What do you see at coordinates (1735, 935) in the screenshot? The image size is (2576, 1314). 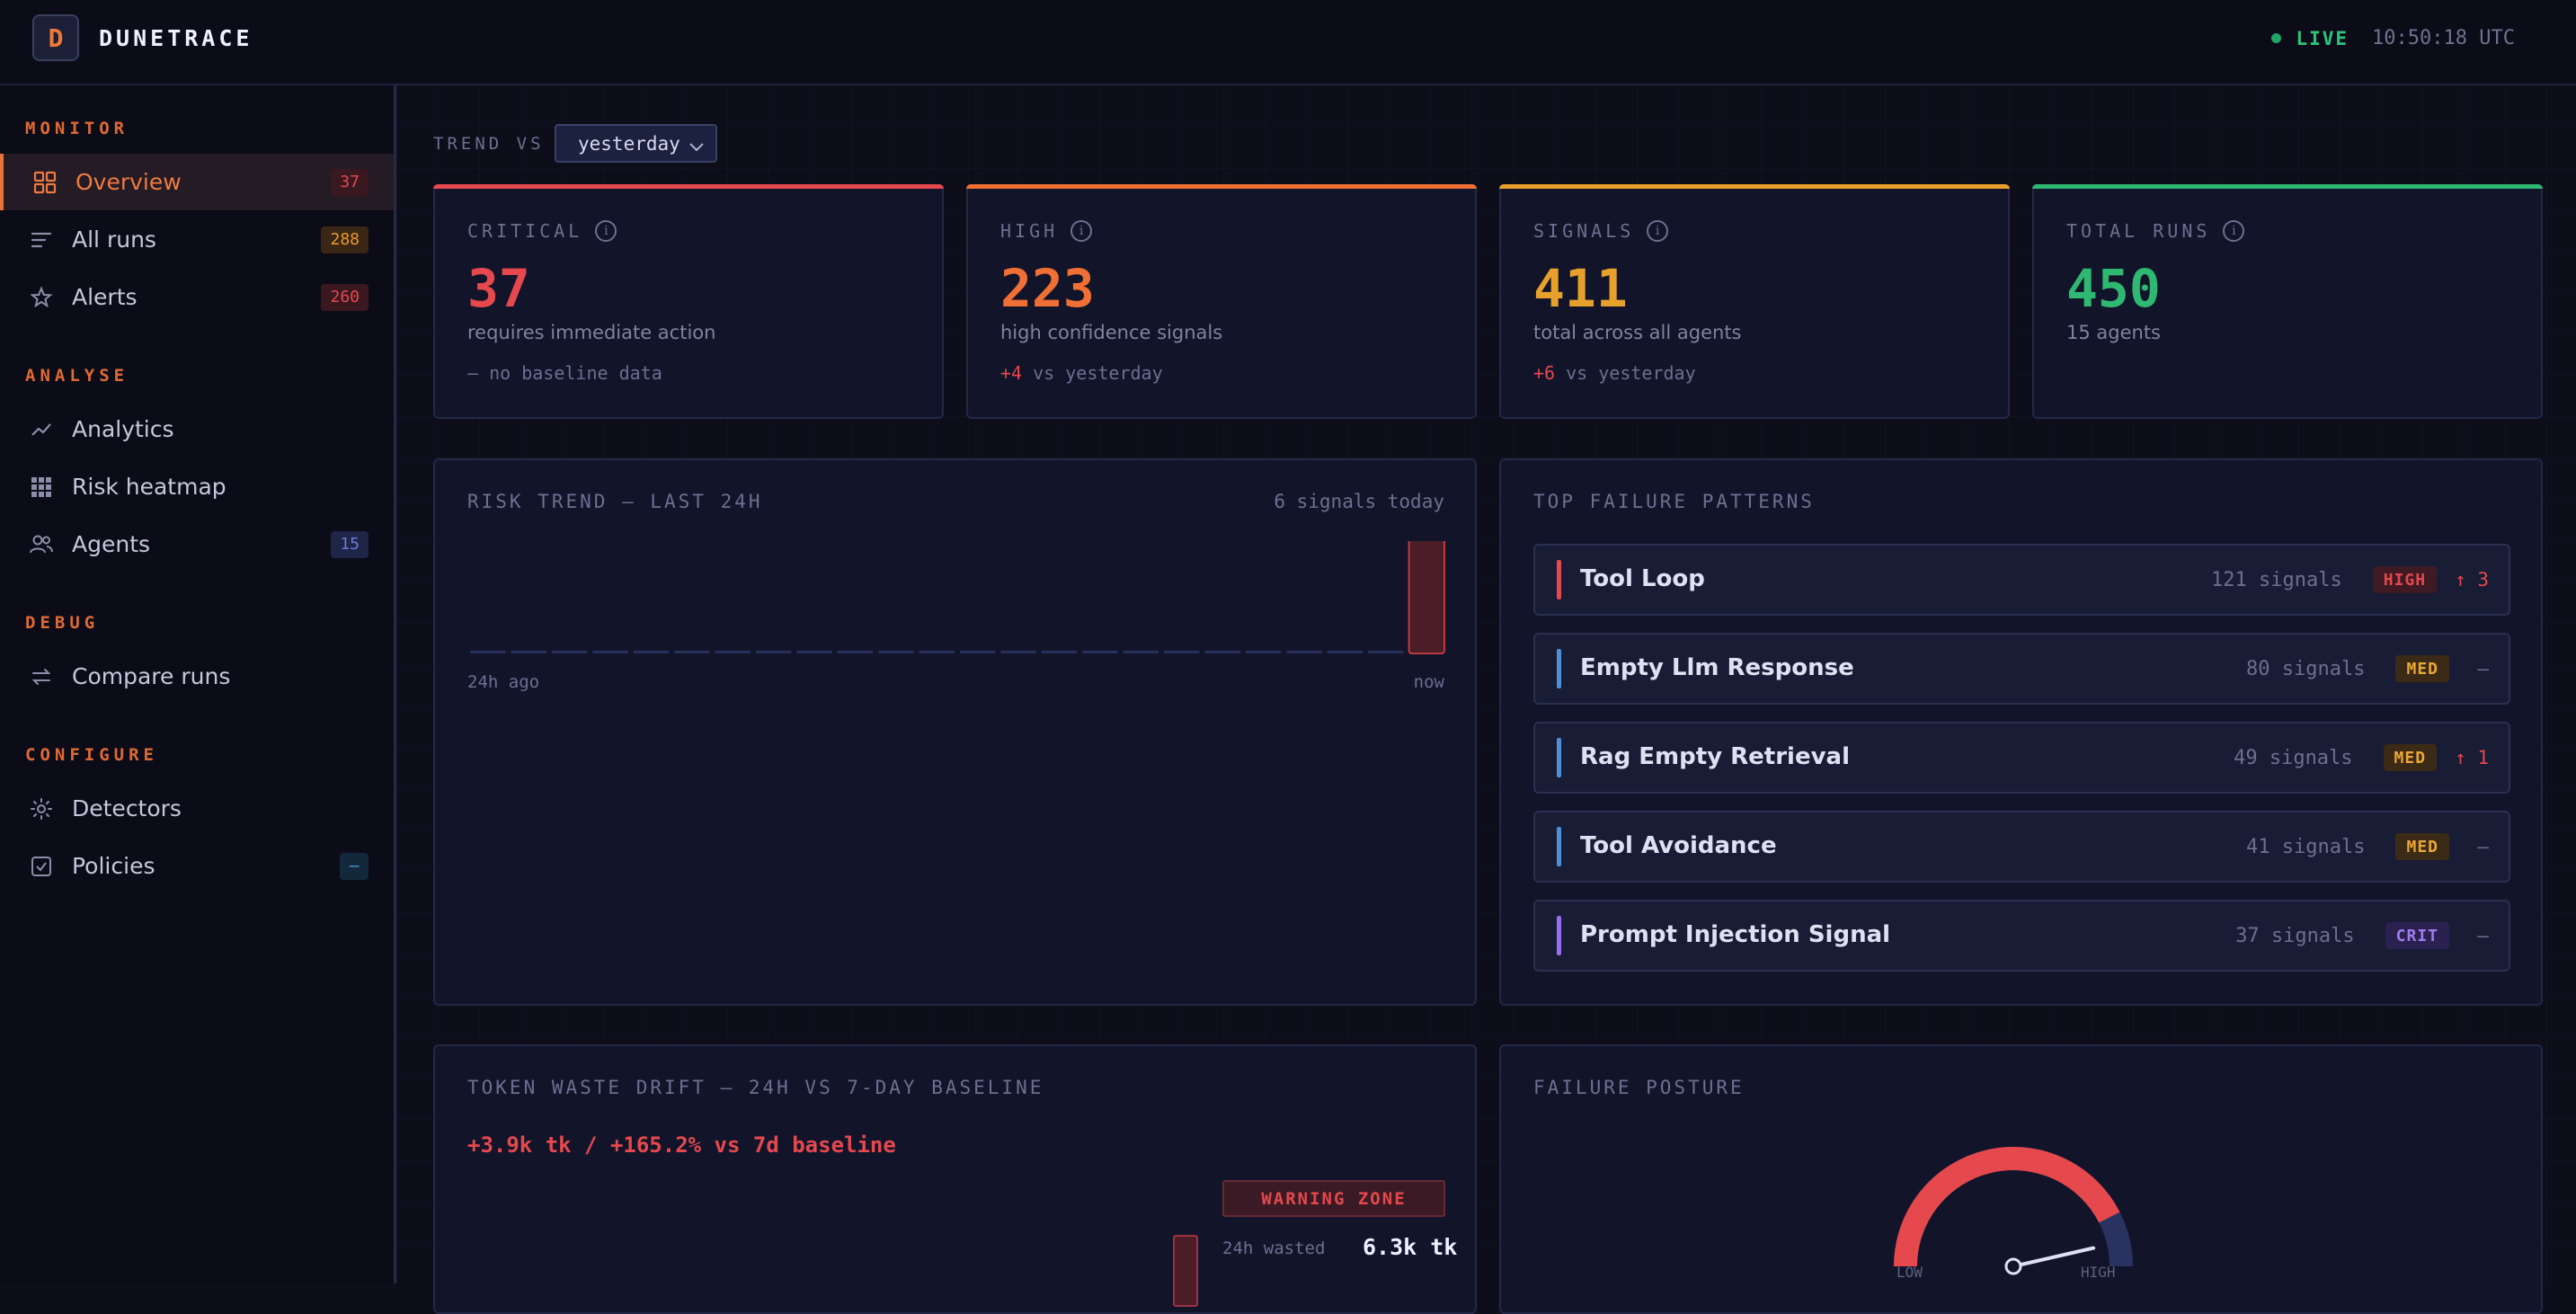 I see `pattern-name: Prompt Injection Signal` at bounding box center [1735, 935].